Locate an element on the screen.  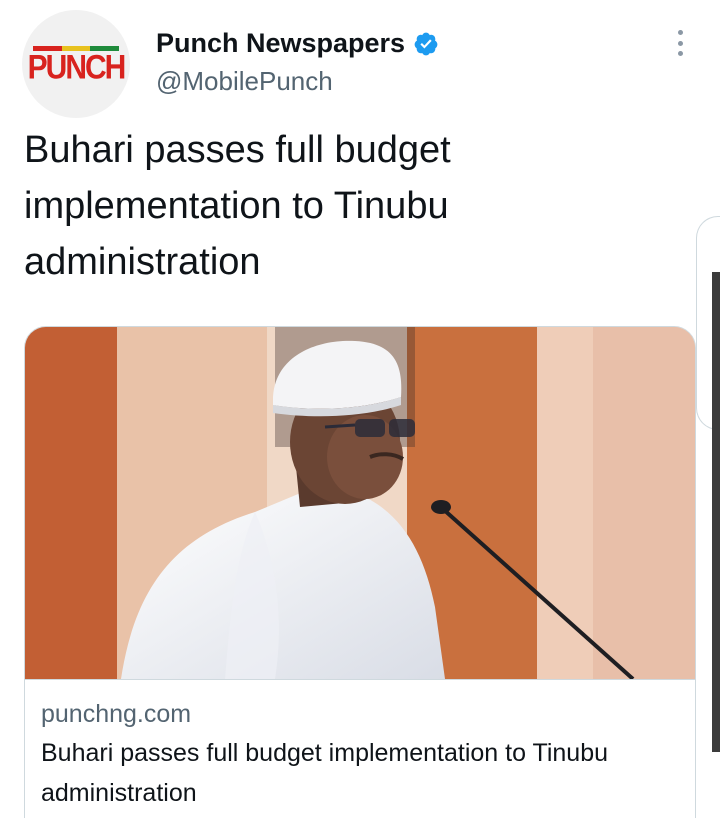
card-domain: punchng.com is located at coordinates (116, 714).